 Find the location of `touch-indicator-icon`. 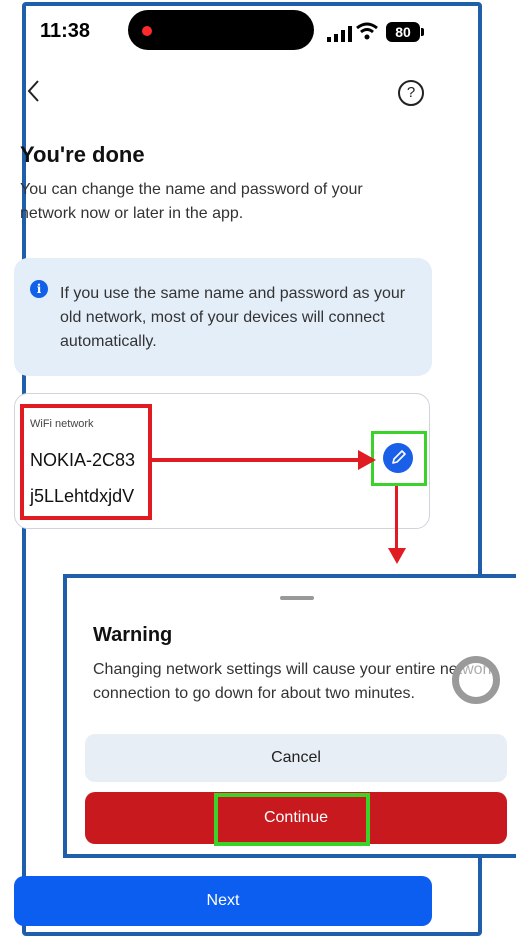

touch-indicator-icon is located at coordinates (476, 680).